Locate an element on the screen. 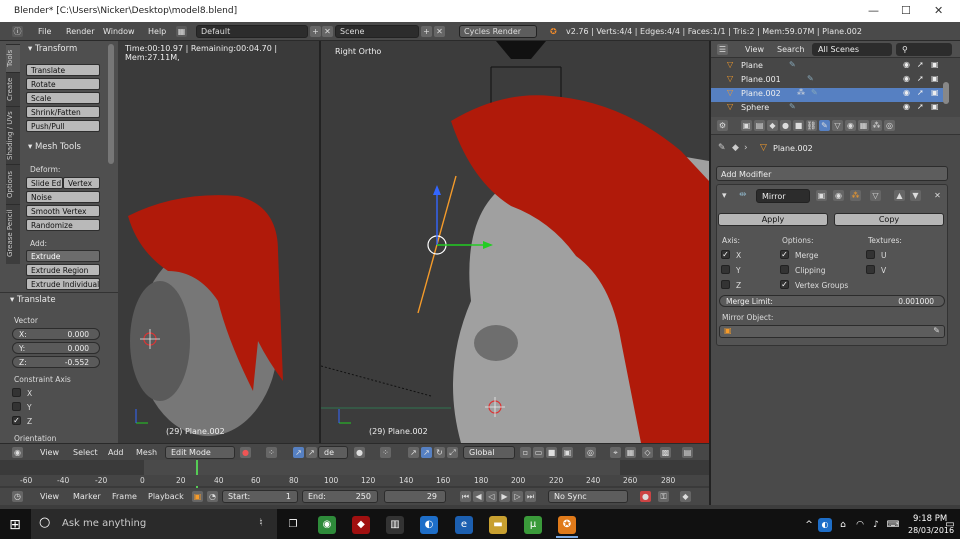 The width and height of the screenshot is (960, 539). jump-keyframe-back-icon: ◀ is located at coordinates (478, 496).